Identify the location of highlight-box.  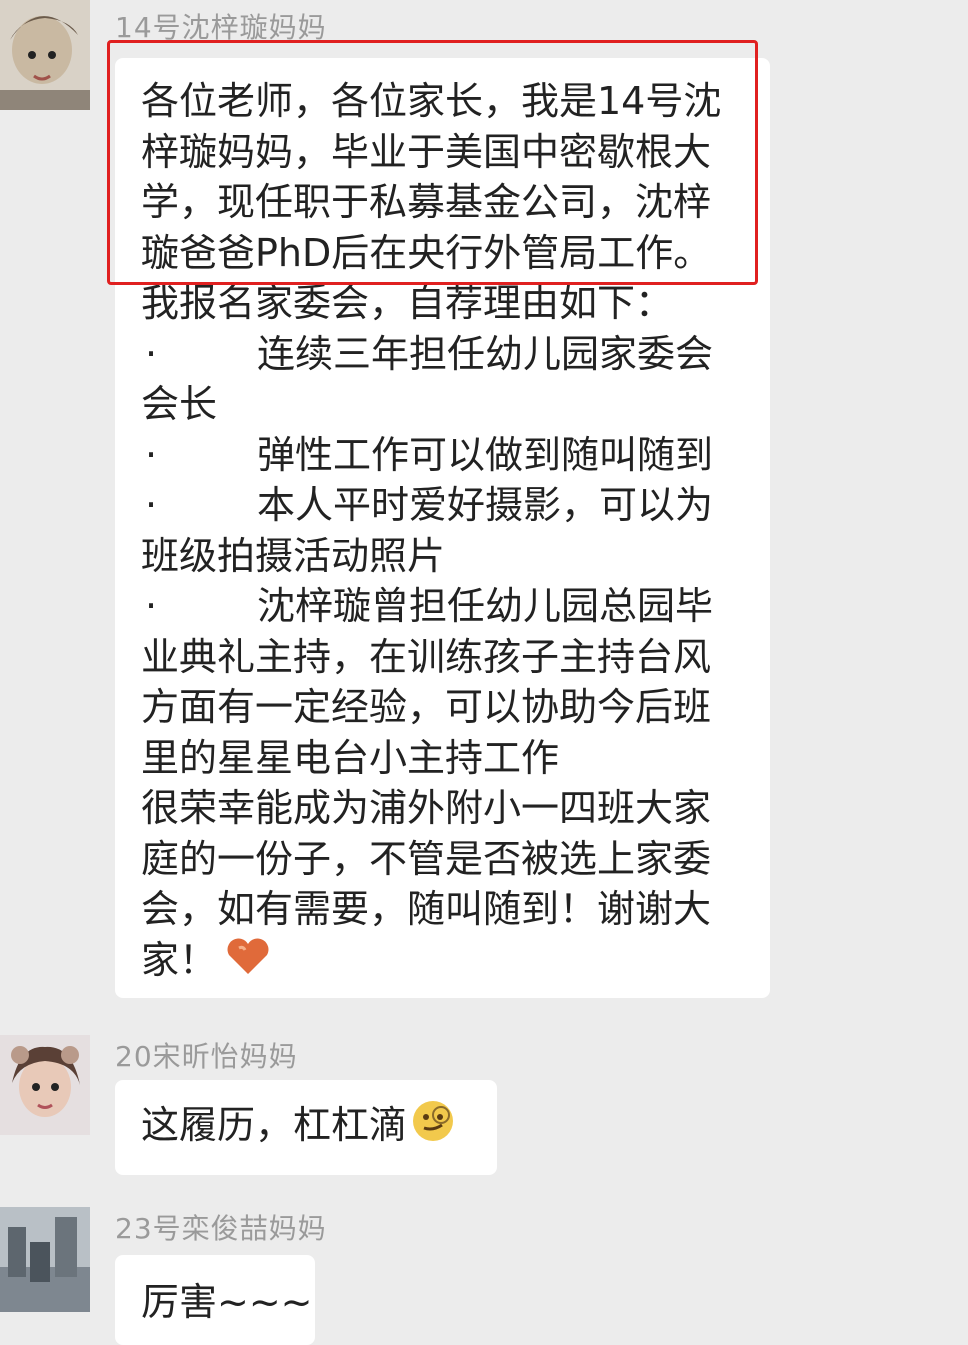
(432, 162).